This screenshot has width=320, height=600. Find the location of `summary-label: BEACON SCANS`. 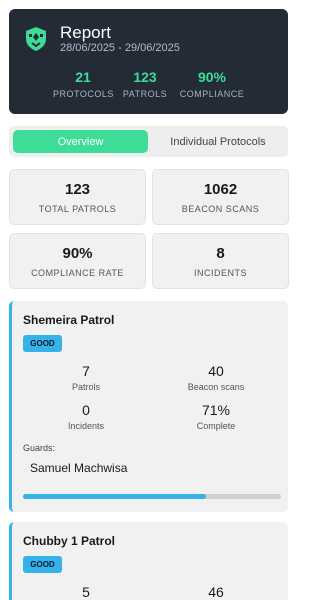

summary-label: BEACON SCANS is located at coordinates (220, 209).